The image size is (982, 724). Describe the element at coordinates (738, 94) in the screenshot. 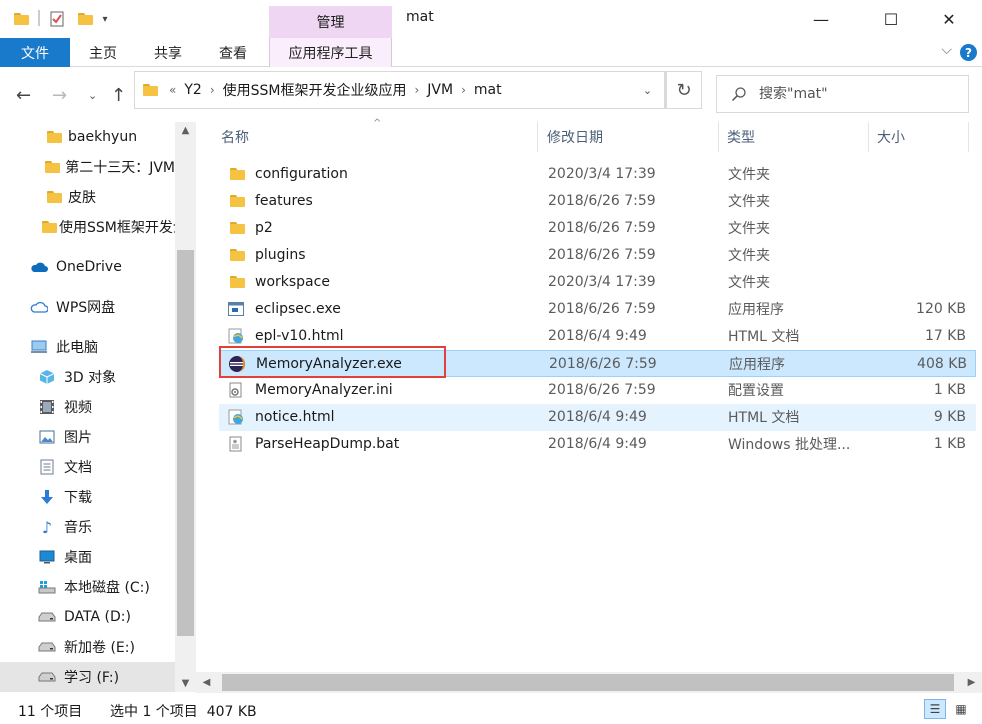

I see `search-icon` at that location.